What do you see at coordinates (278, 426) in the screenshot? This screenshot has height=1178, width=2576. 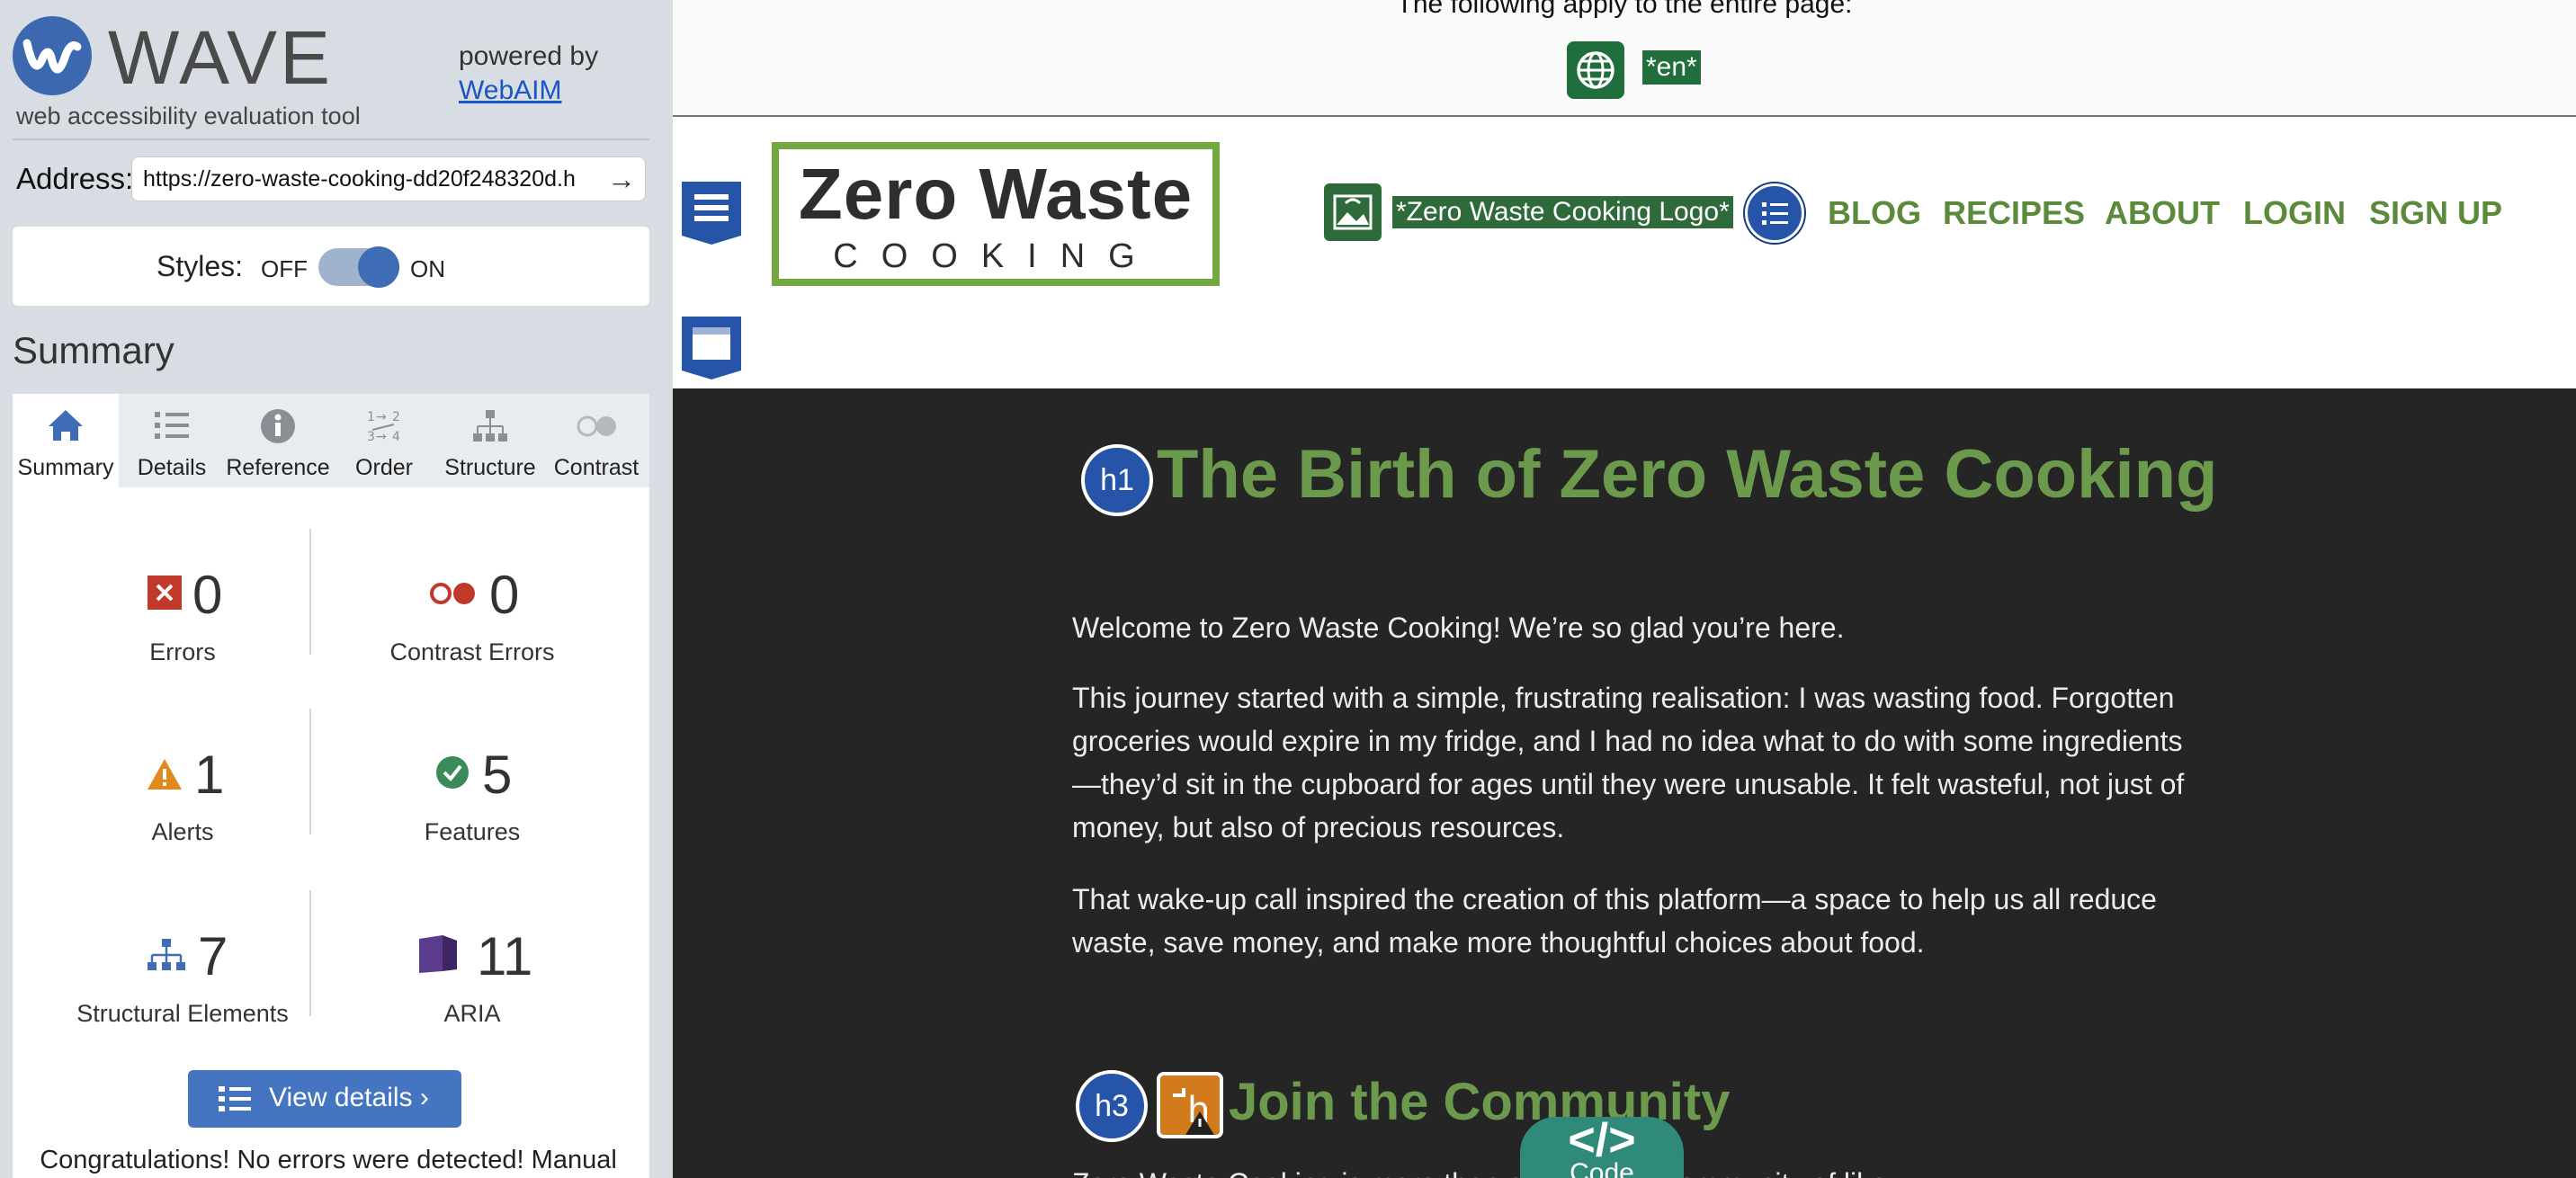 I see `info-icon` at bounding box center [278, 426].